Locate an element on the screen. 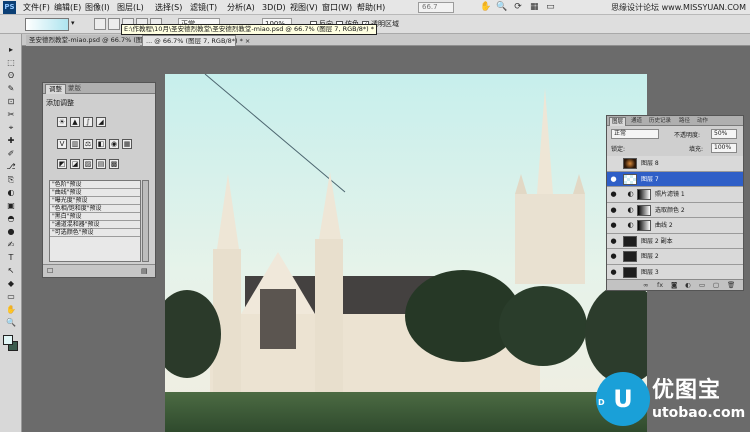 The image size is (750, 432). arrange-icon: ▦ is located at coordinates (534, 7).